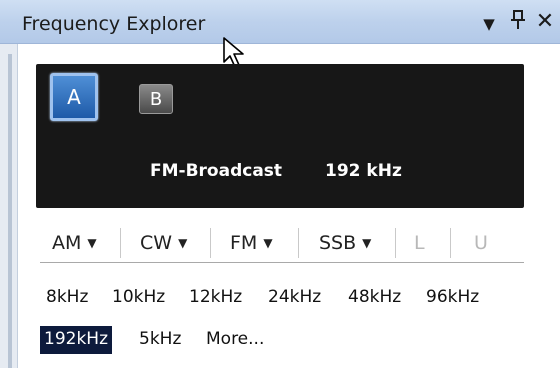  What do you see at coordinates (67, 298) in the screenshot?
I see `bandwidth-8khz: 8kHz` at bounding box center [67, 298].